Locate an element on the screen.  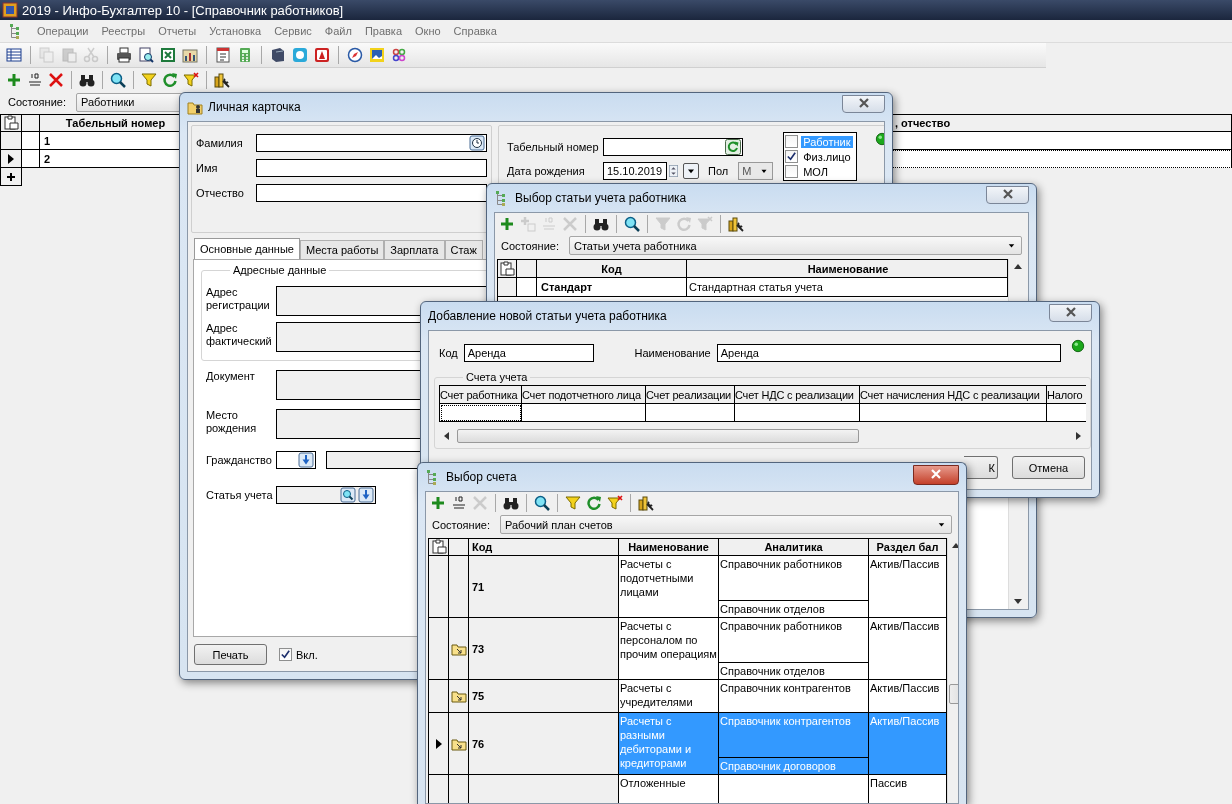
column-header: Счет работника is located at coordinates (481, 395).